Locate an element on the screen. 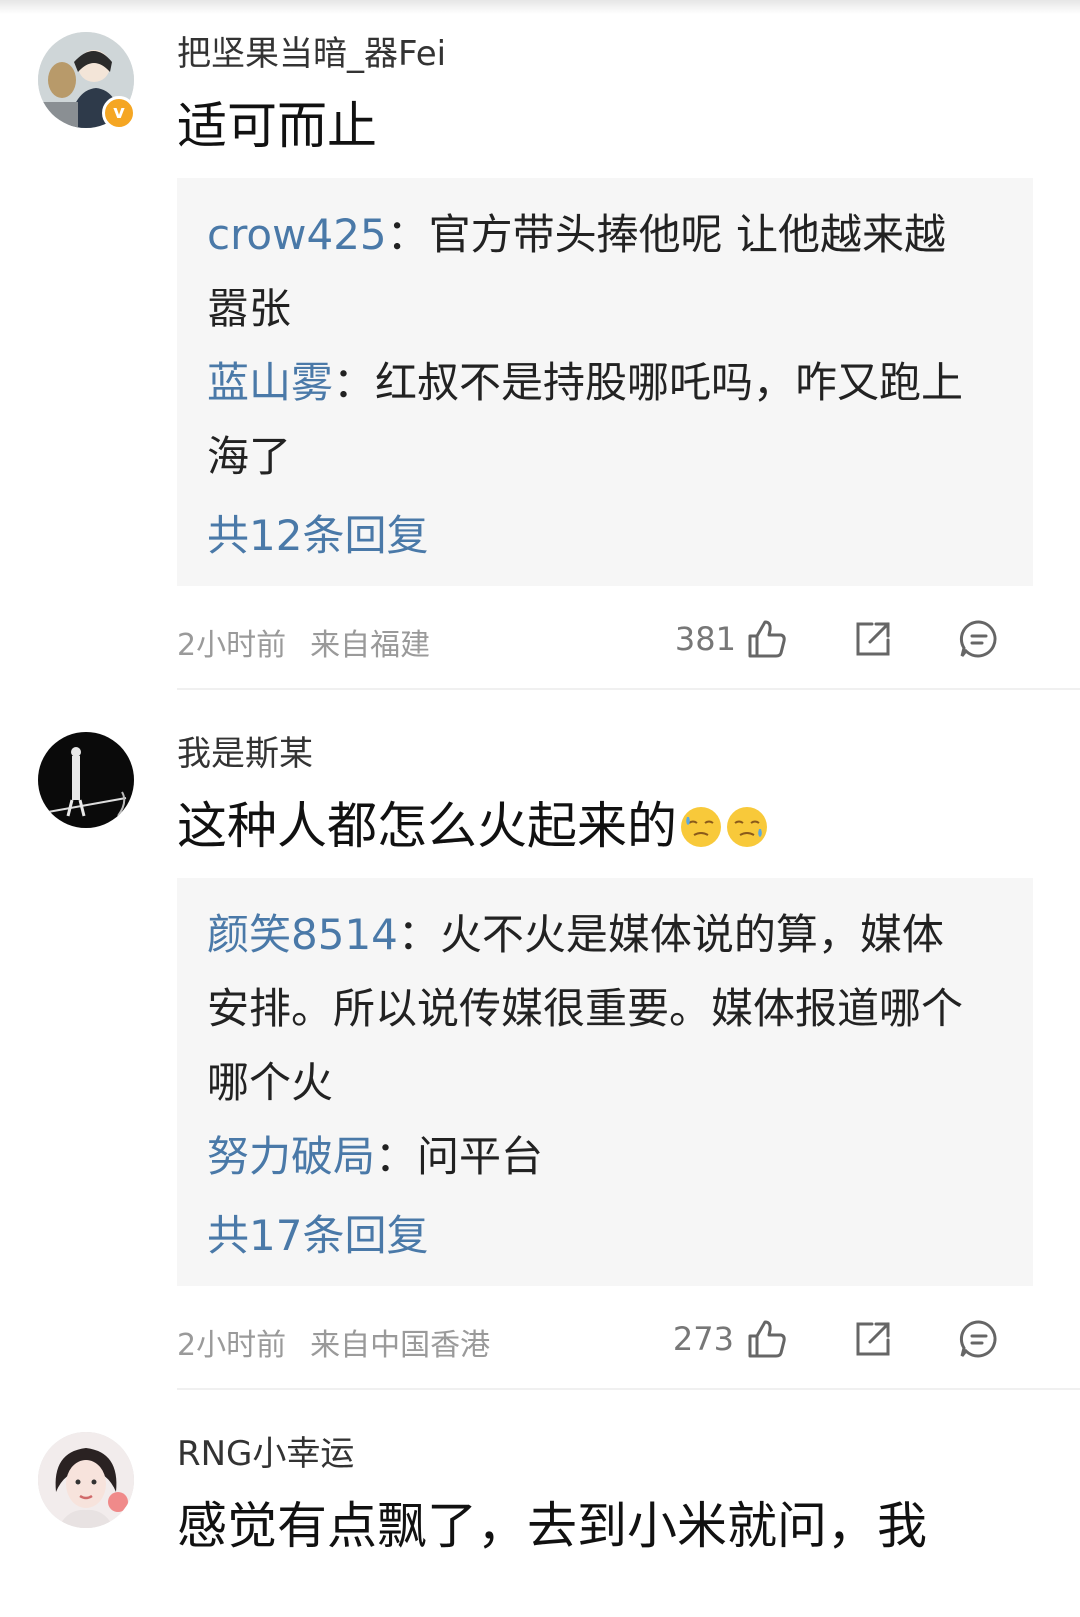  like-count: 273 is located at coordinates (703, 1339).